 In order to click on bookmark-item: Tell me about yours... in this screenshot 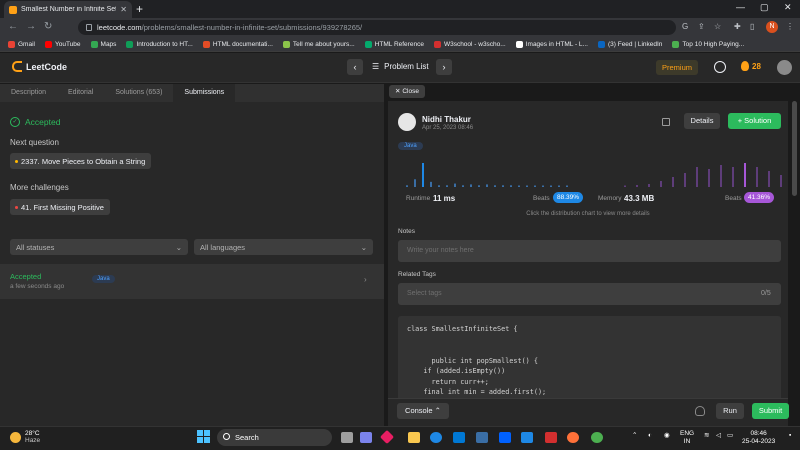, I will do `click(318, 44)`.